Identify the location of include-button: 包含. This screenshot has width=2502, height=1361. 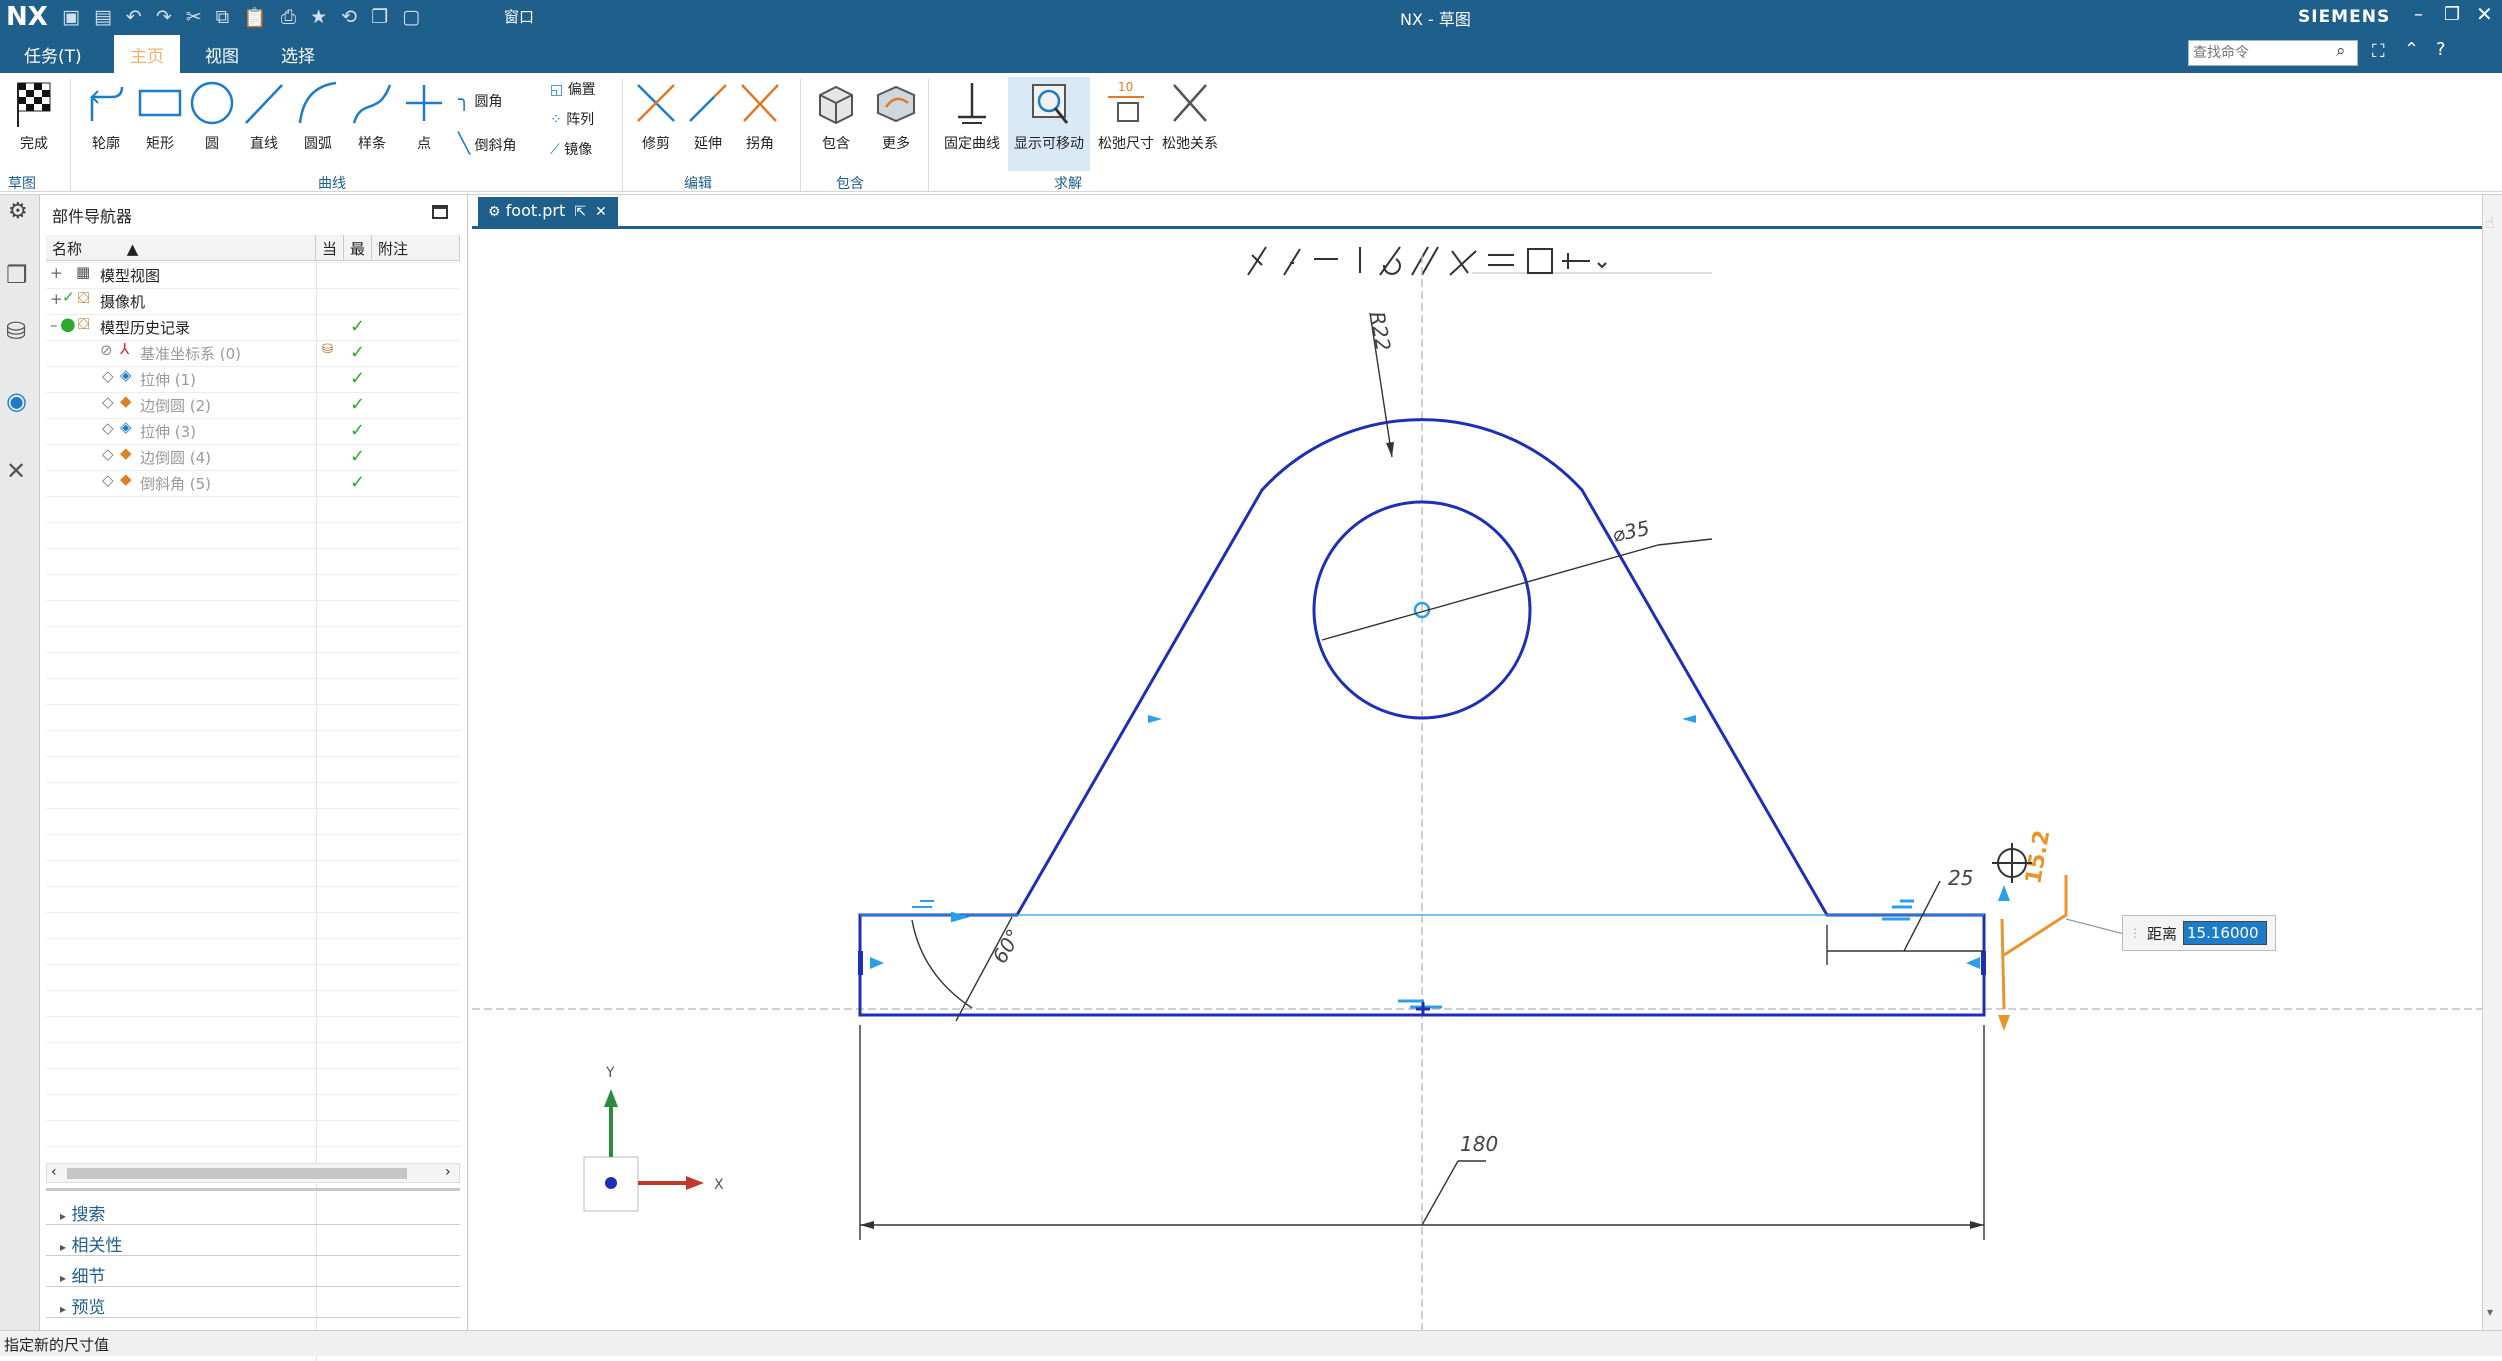
(836, 115).